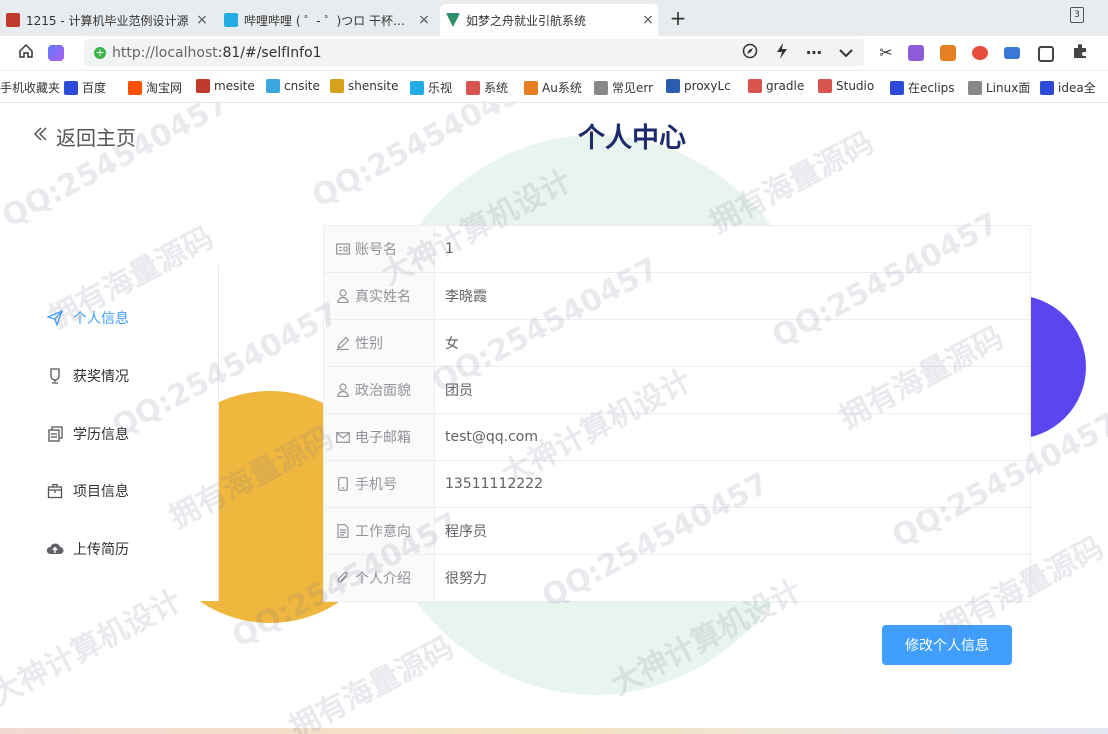  I want to click on field-value: 女, so click(732, 343).